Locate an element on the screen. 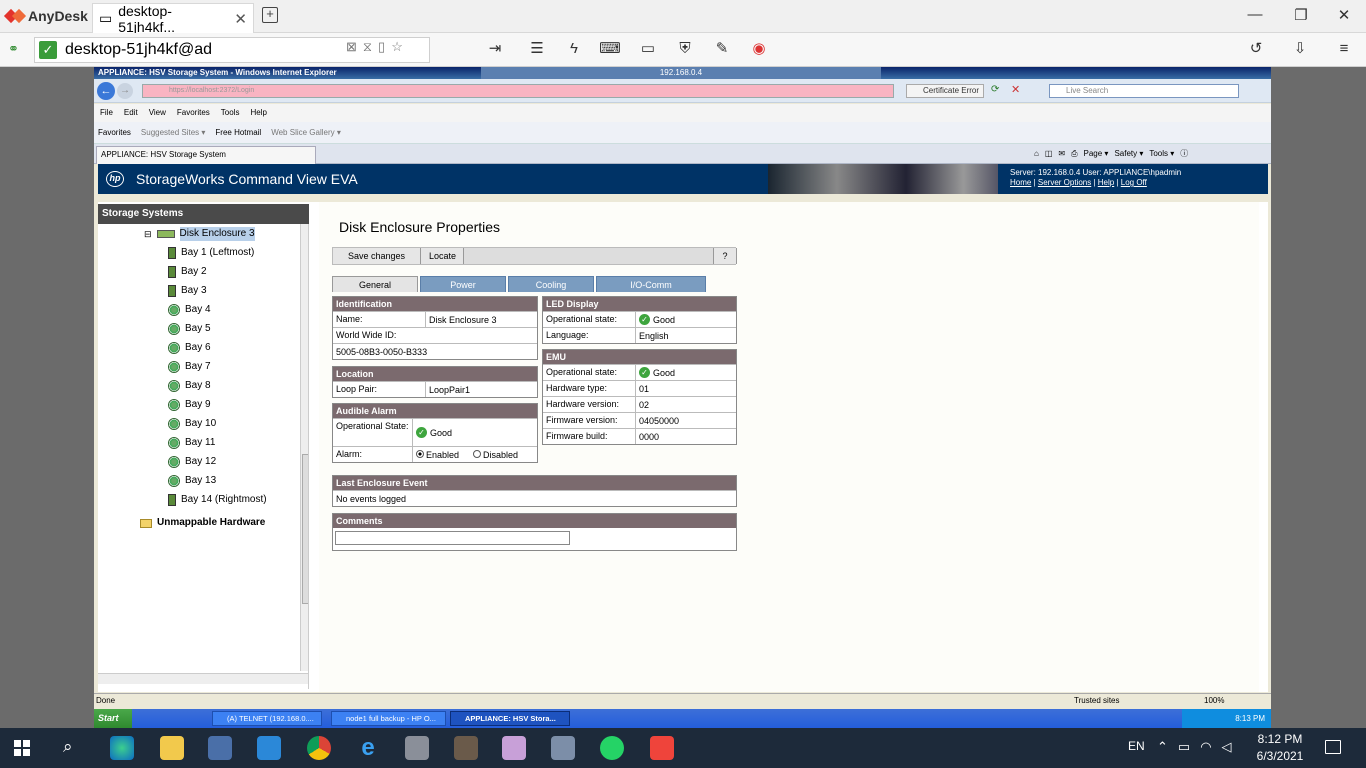  tree-bay-node: Bay 2 is located at coordinates (187, 272).